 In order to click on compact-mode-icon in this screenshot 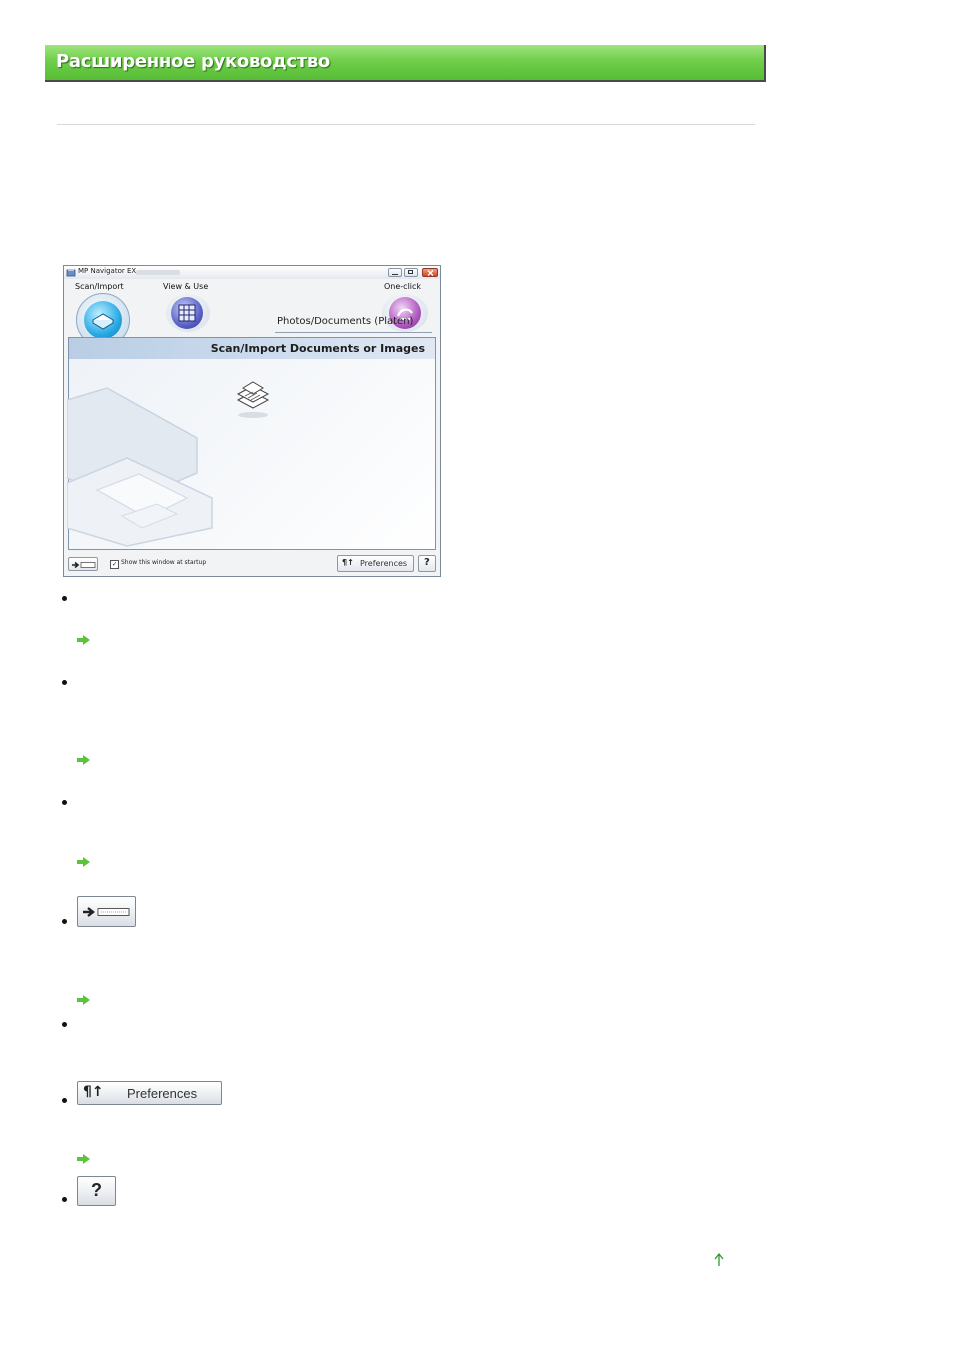, I will do `click(106, 912)`.